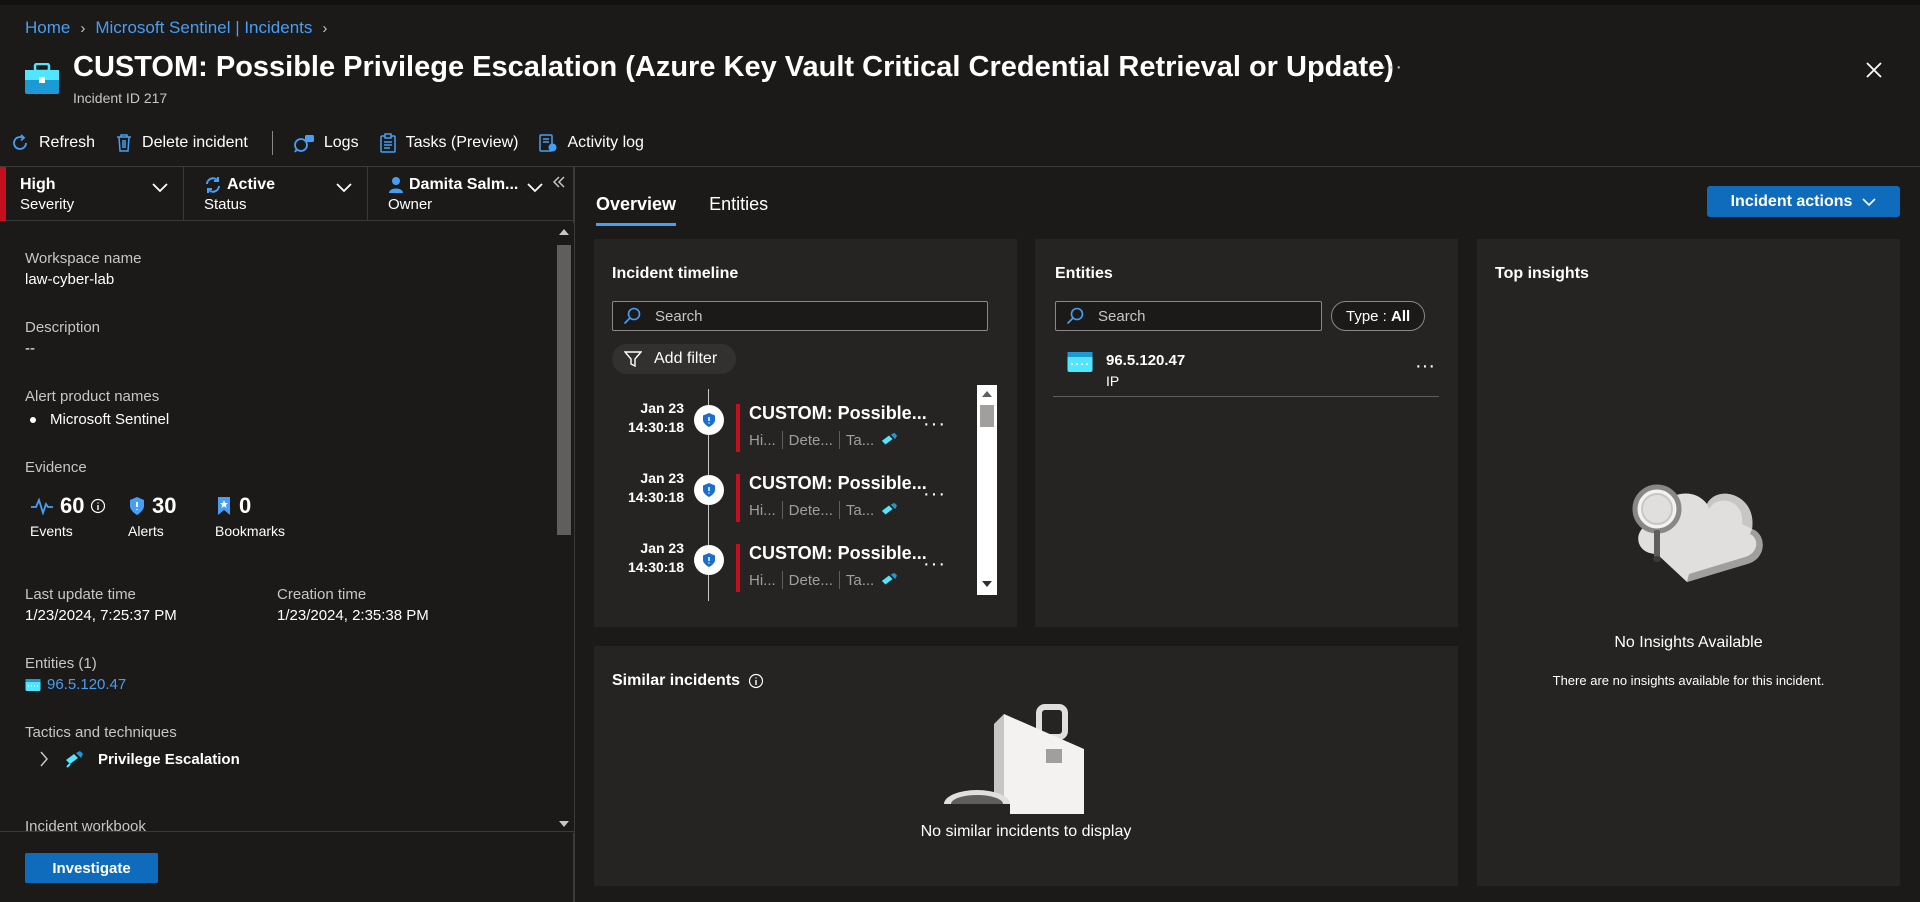  What do you see at coordinates (47, 28) in the screenshot?
I see `breadcrumb-home: Home` at bounding box center [47, 28].